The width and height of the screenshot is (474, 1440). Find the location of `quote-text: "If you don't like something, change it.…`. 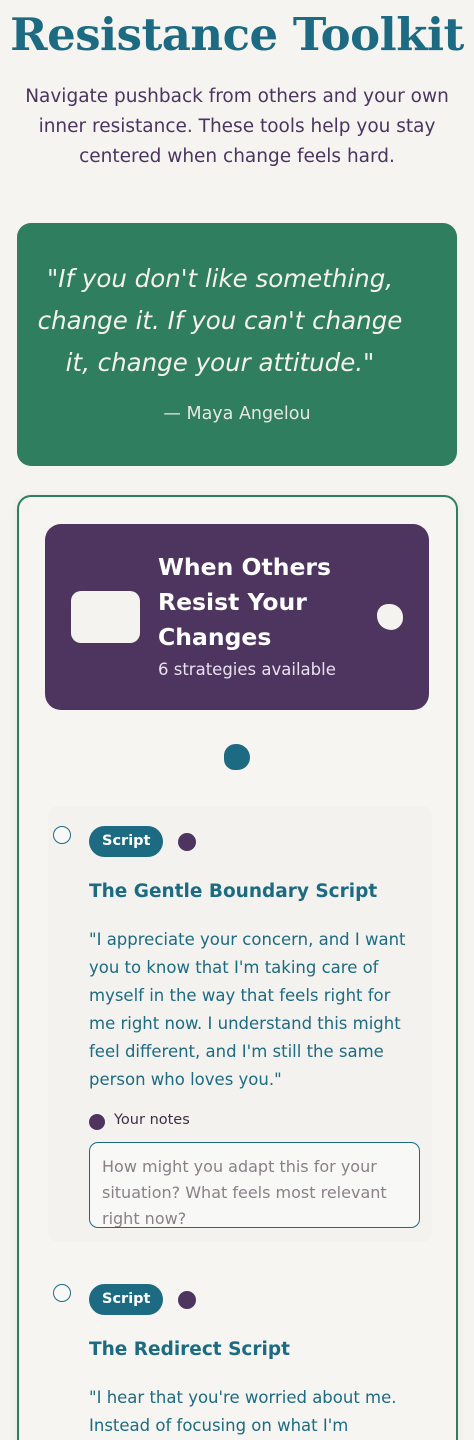

quote-text: "If you don't like something, change it.… is located at coordinates (220, 320).